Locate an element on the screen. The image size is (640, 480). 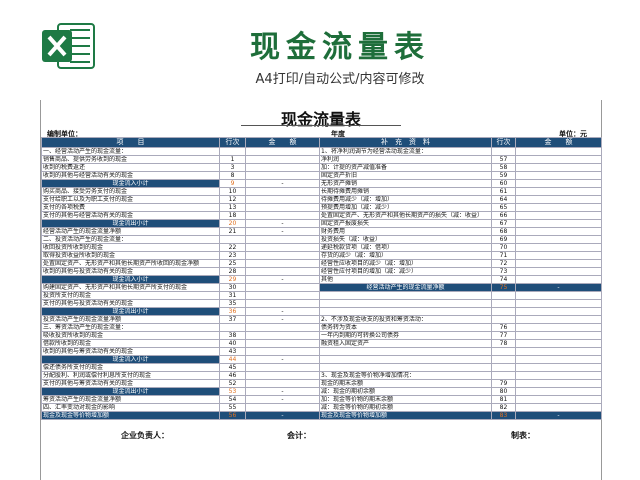
supp-line-cell: 78 is located at coordinates (503, 343).